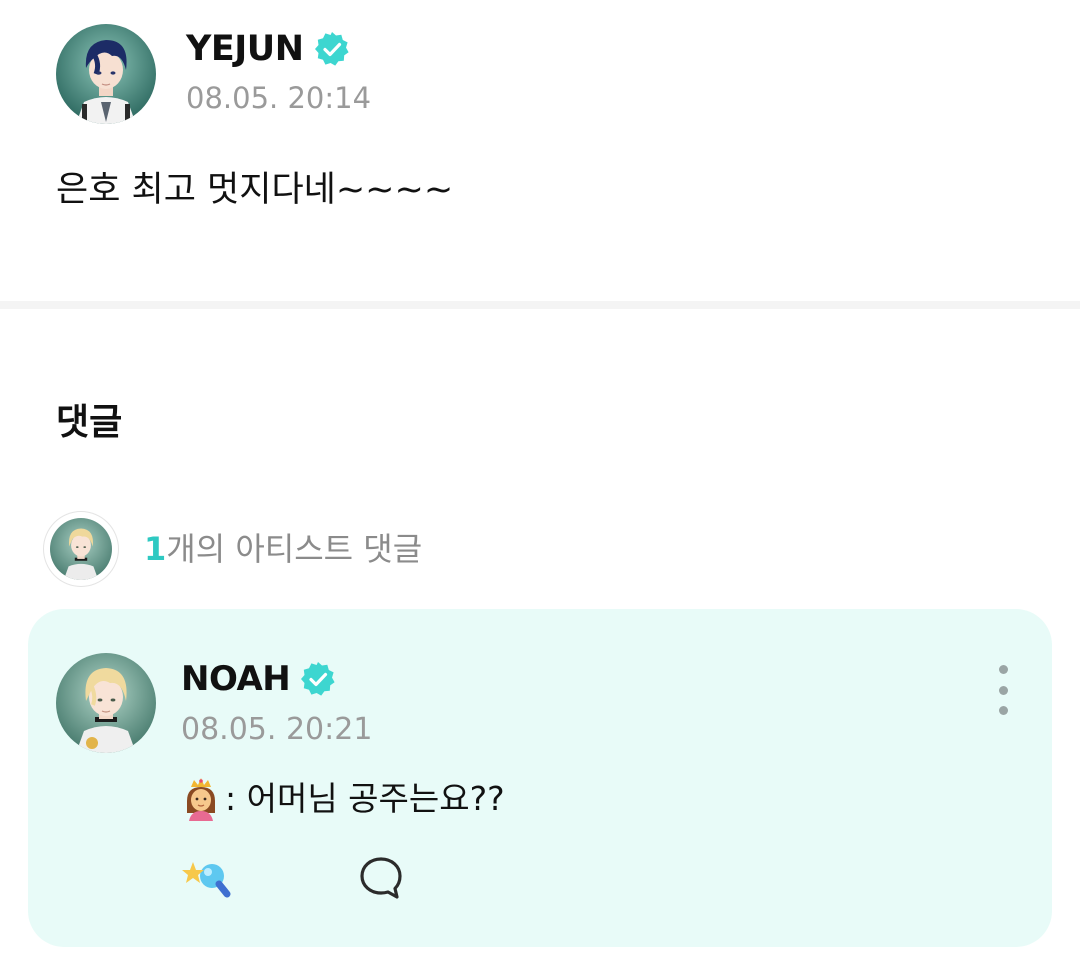 Image resolution: width=1080 pixels, height=965 pixels. What do you see at coordinates (155, 549) in the screenshot?
I see `artist-comment-count: 1` at bounding box center [155, 549].